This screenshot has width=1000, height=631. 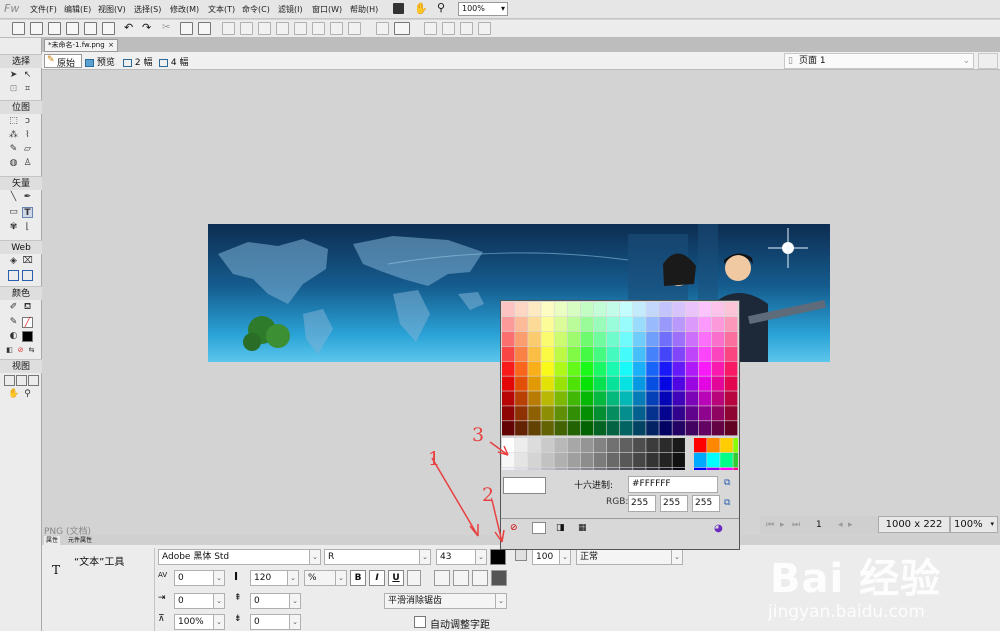 I want to click on export-icon, so click(x=90, y=28).